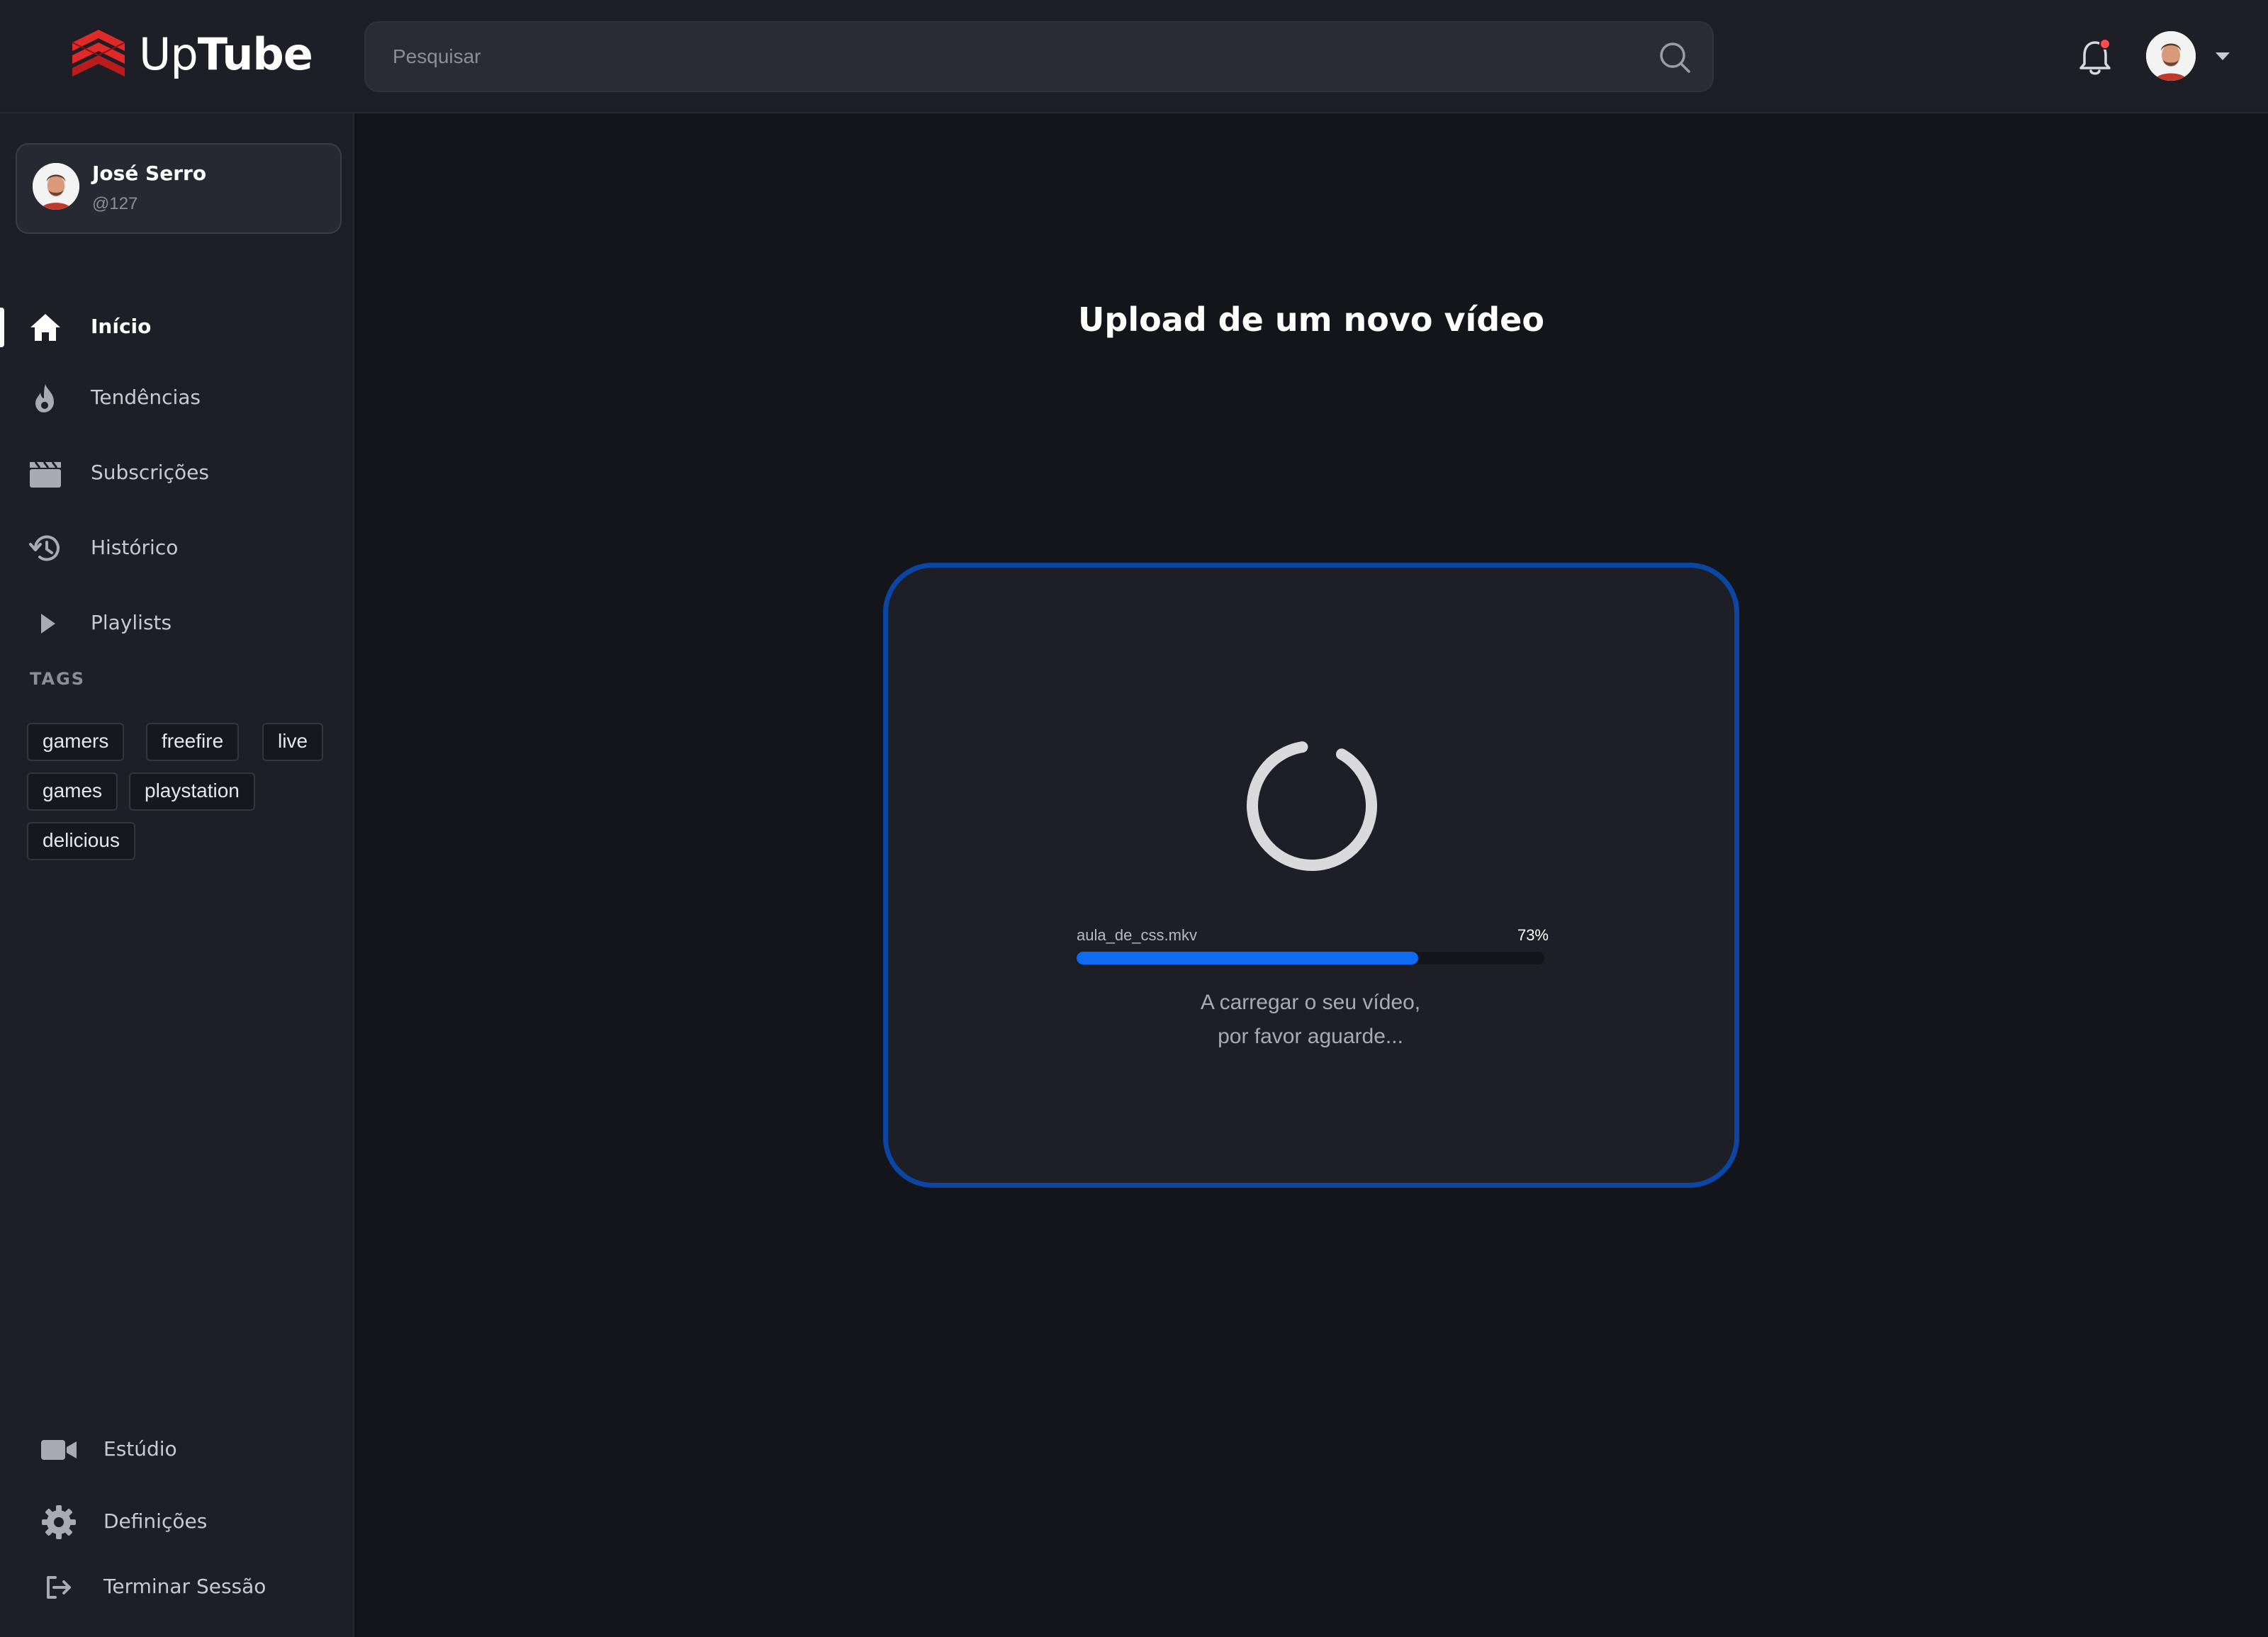 This screenshot has height=1637, width=2268. What do you see at coordinates (1312, 806) in the screenshot?
I see `loading-spinner-icon` at bounding box center [1312, 806].